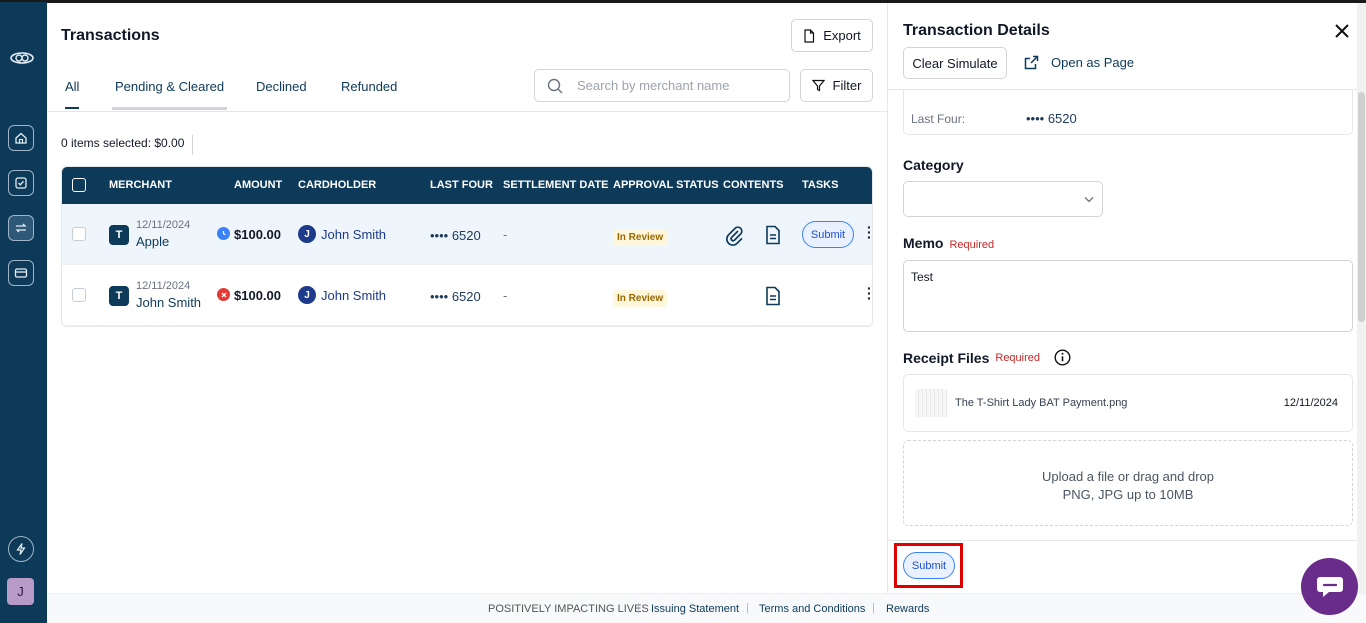 The height and width of the screenshot is (623, 1366). I want to click on chat-bubble-icon, so click(1329, 586).